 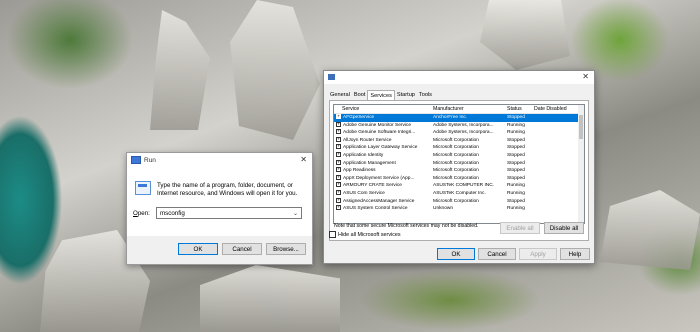 I want to click on scrollbar-thumb, so click(x=581, y=127).